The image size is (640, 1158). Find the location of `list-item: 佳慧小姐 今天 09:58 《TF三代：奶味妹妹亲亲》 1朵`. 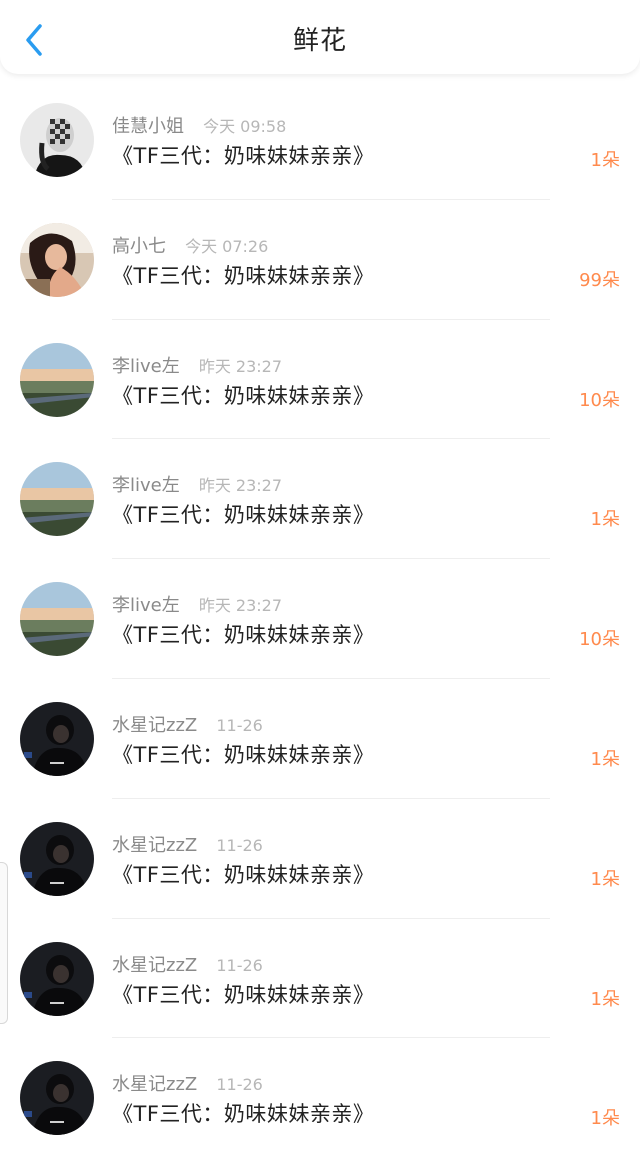

list-item: 佳慧小姐 今天 09:58 《TF三代：奶味妹妹亲亲》 1朵 is located at coordinates (320, 140).